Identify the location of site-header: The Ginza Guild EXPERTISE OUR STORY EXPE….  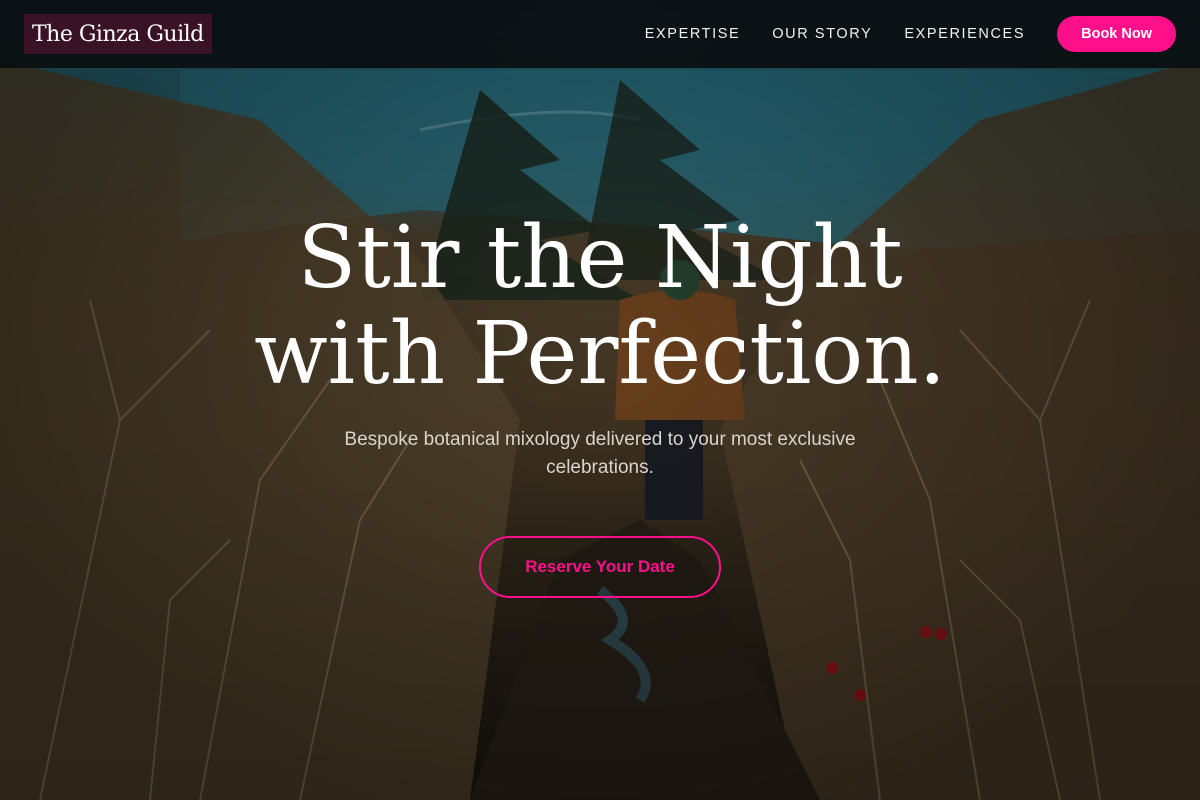
(600, 34).